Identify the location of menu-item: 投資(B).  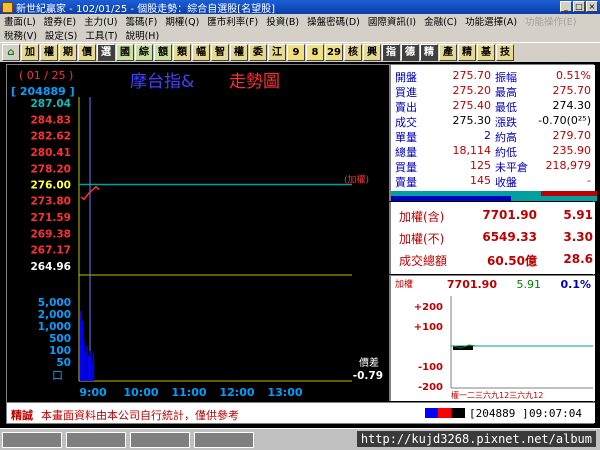
(282, 21).